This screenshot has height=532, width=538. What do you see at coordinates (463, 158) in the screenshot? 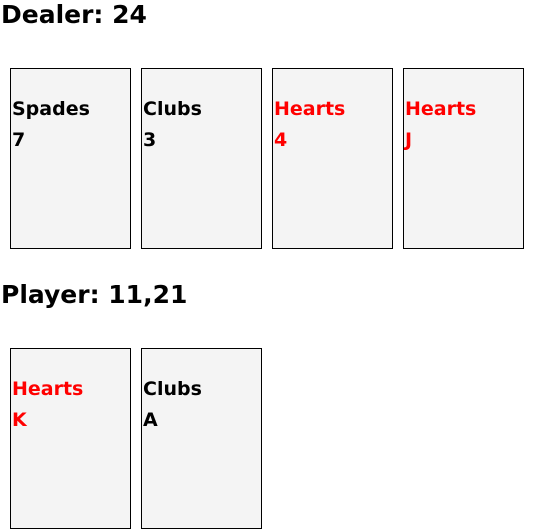
I see `dealer-card-4: Hearts J` at bounding box center [463, 158].